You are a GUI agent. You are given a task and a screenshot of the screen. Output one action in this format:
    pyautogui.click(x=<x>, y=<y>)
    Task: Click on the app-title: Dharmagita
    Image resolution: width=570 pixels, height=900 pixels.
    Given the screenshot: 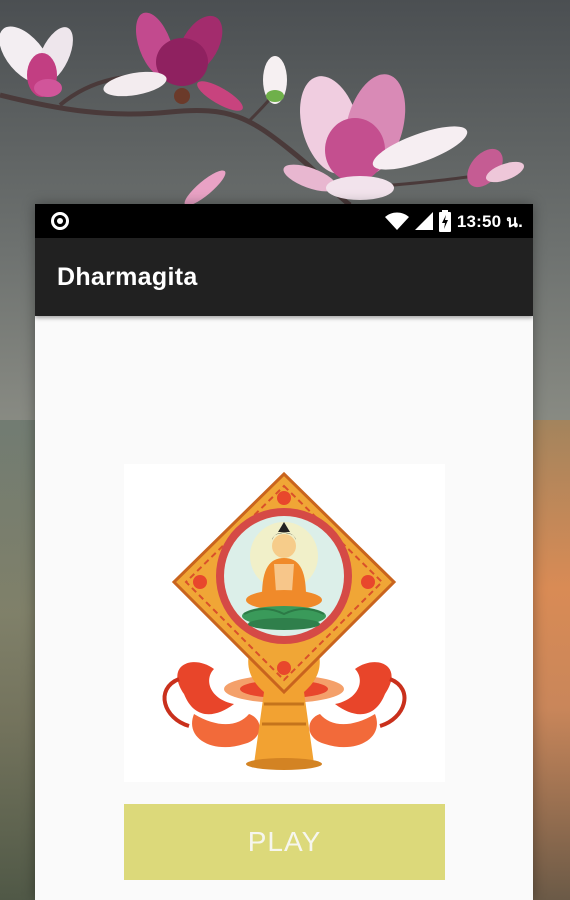 What is the action you would take?
    pyautogui.click(x=127, y=276)
    